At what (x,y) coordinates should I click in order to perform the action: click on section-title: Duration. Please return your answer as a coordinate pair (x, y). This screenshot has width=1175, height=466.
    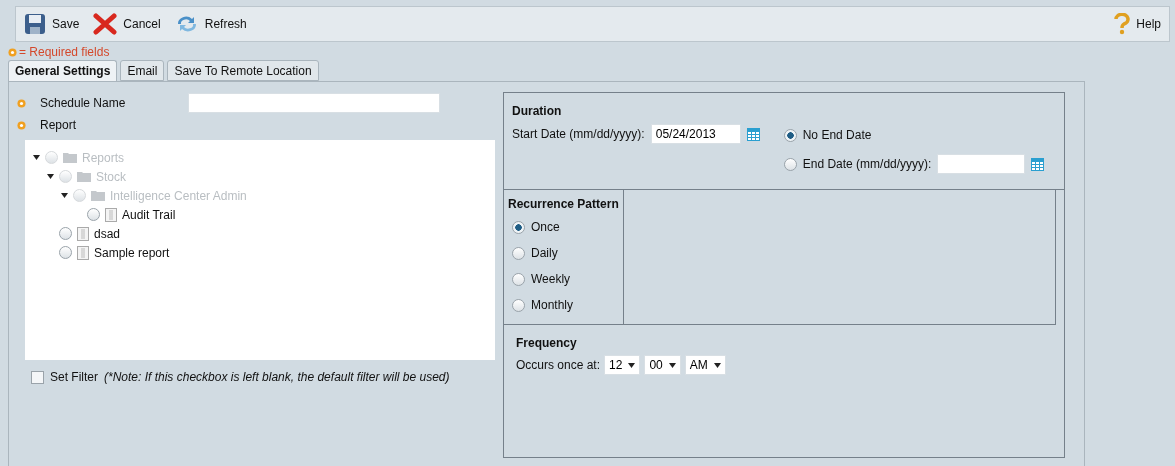
    Looking at the image, I should click on (537, 111).